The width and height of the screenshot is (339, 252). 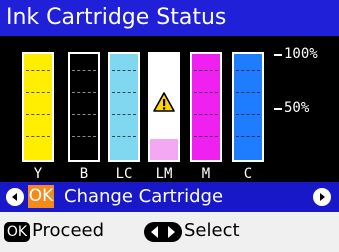 I want to click on cartridge-y, so click(x=38, y=107).